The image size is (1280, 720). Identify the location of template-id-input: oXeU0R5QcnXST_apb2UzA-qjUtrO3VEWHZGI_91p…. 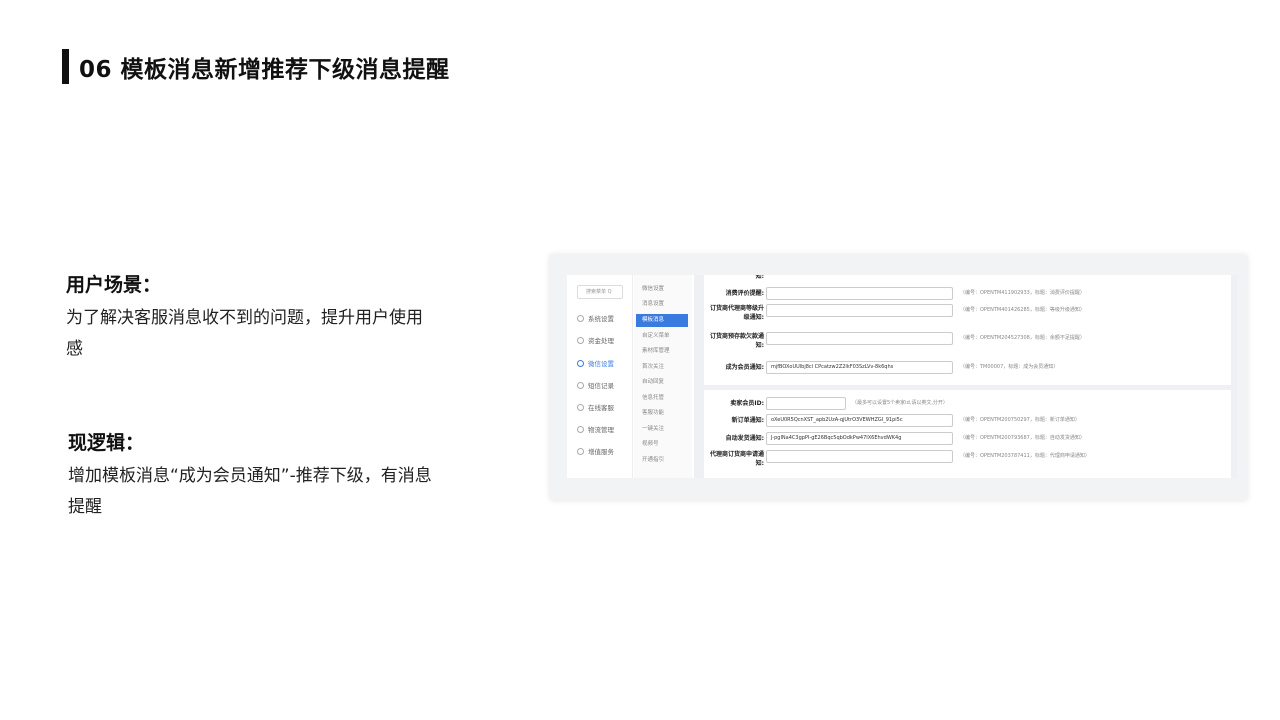
(859, 420).